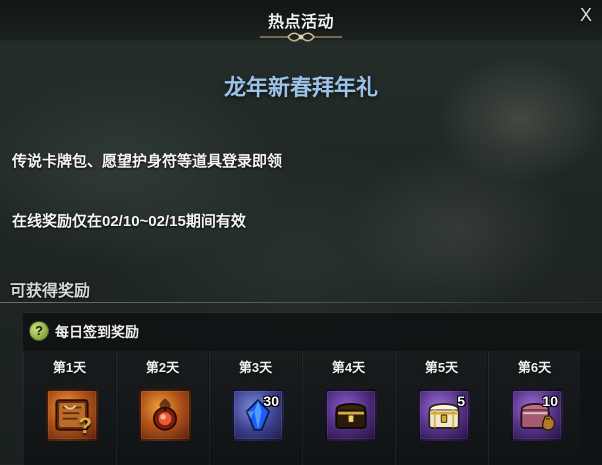 This screenshot has width=602, height=465. I want to click on reward-item-slot: 30, so click(258, 415).